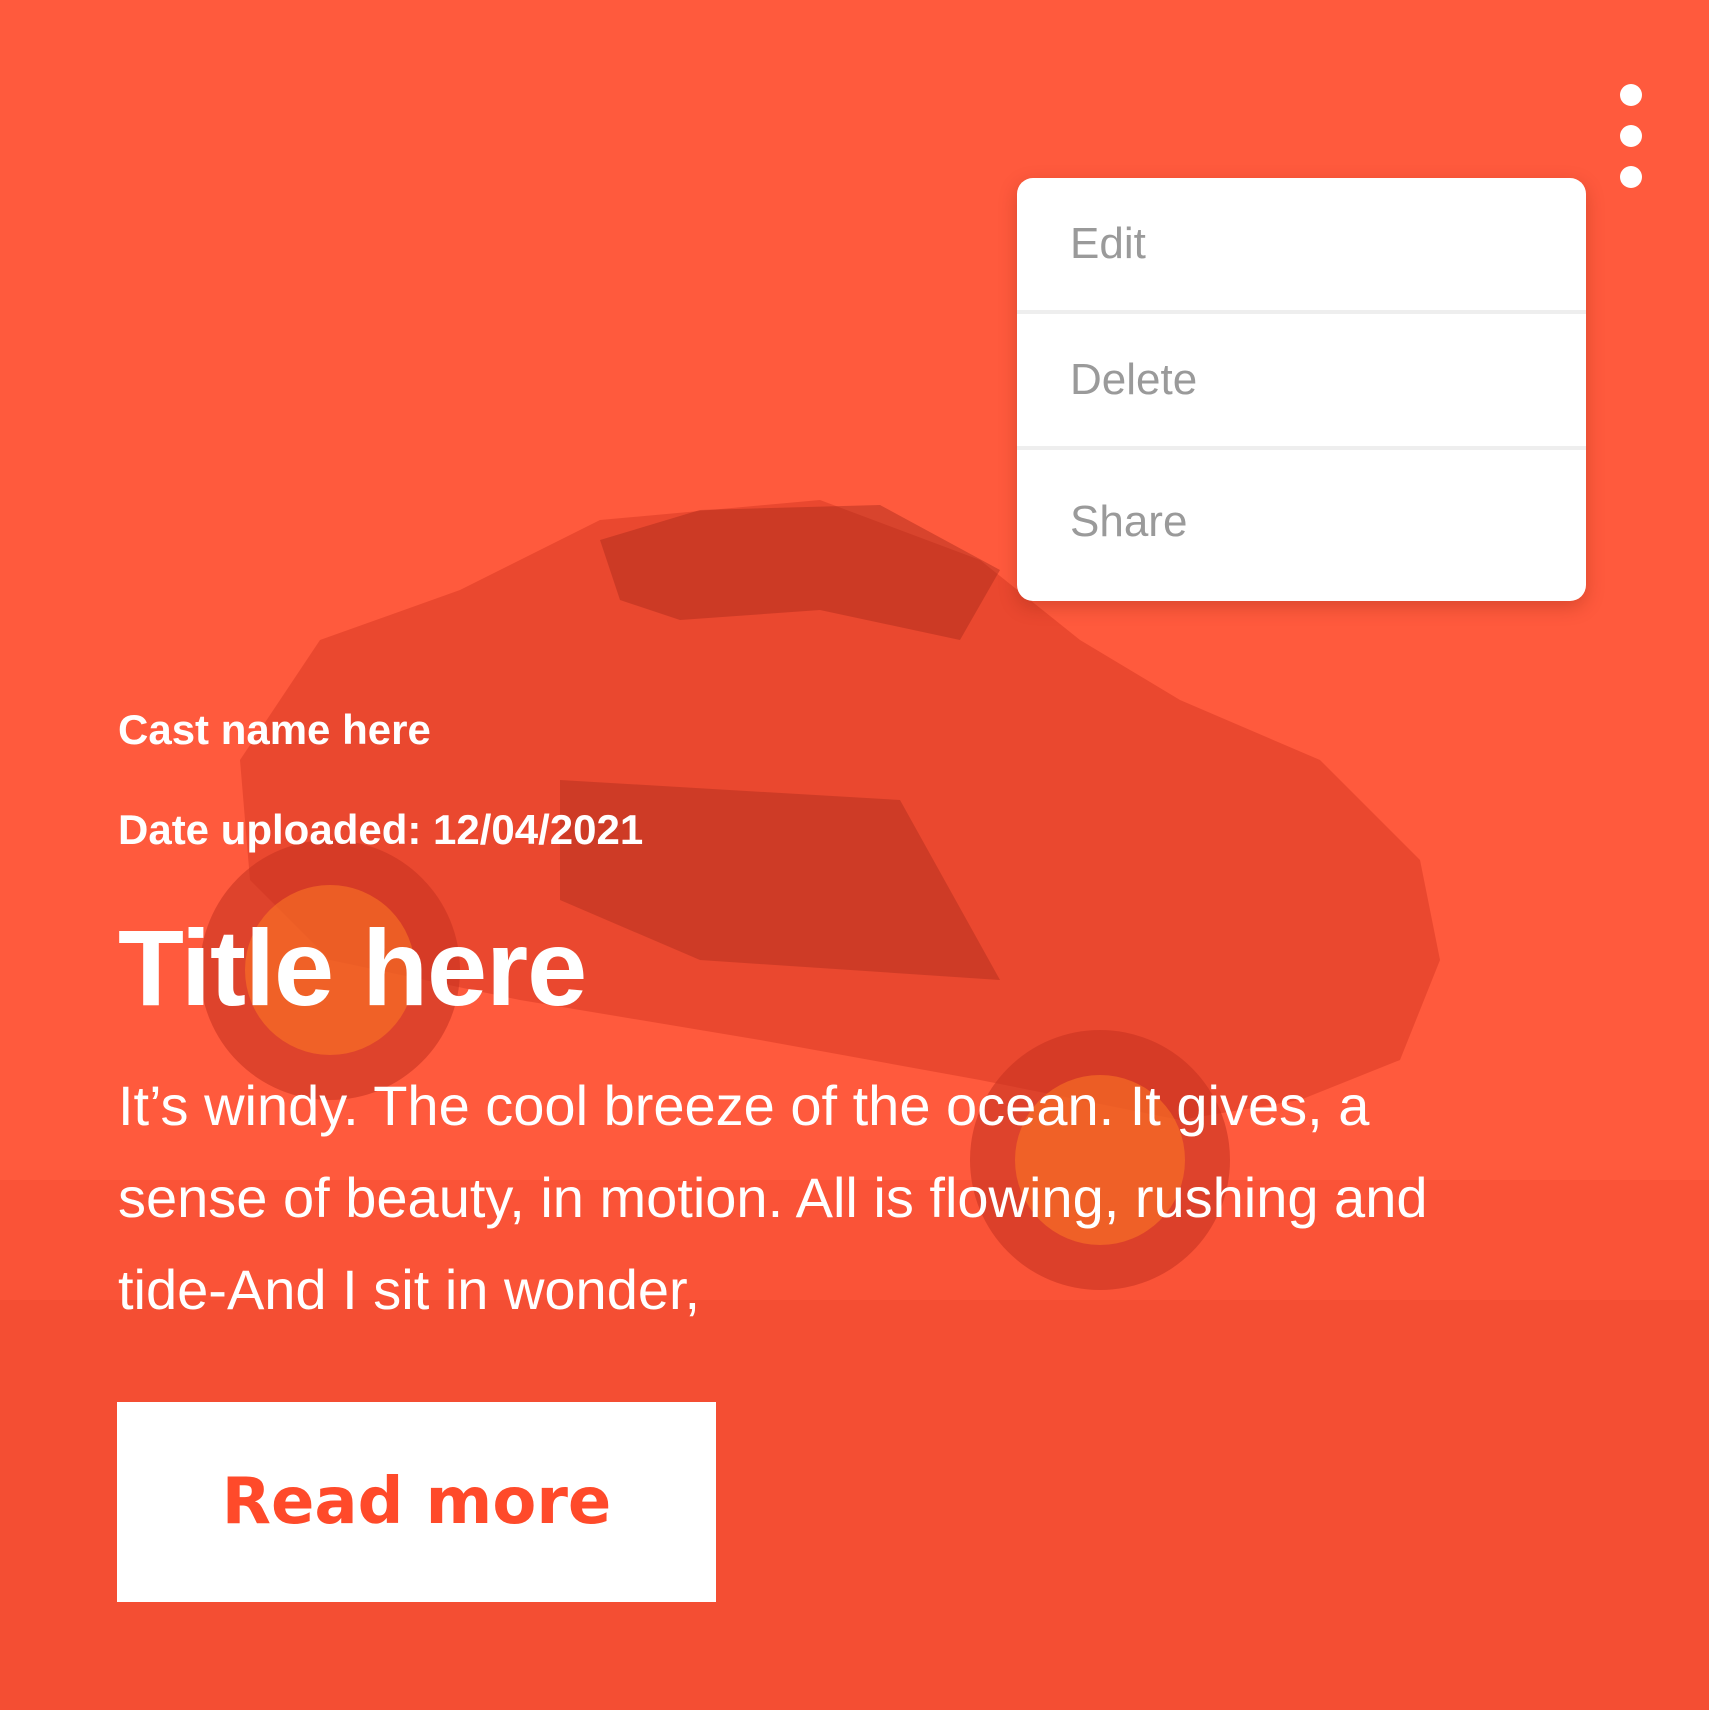  I want to click on menu-item-edit: Edit, so click(1301, 246).